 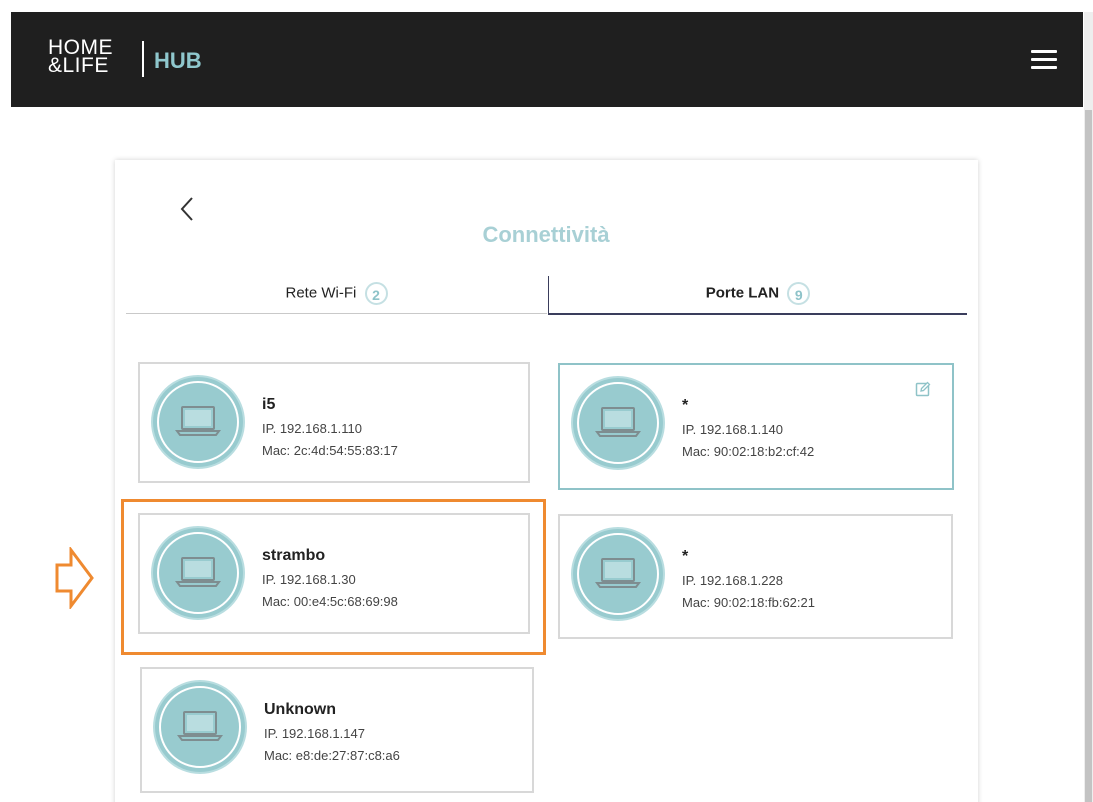 What do you see at coordinates (314, 733) in the screenshot?
I see `device-ip: IP. 192.168.1.147` at bounding box center [314, 733].